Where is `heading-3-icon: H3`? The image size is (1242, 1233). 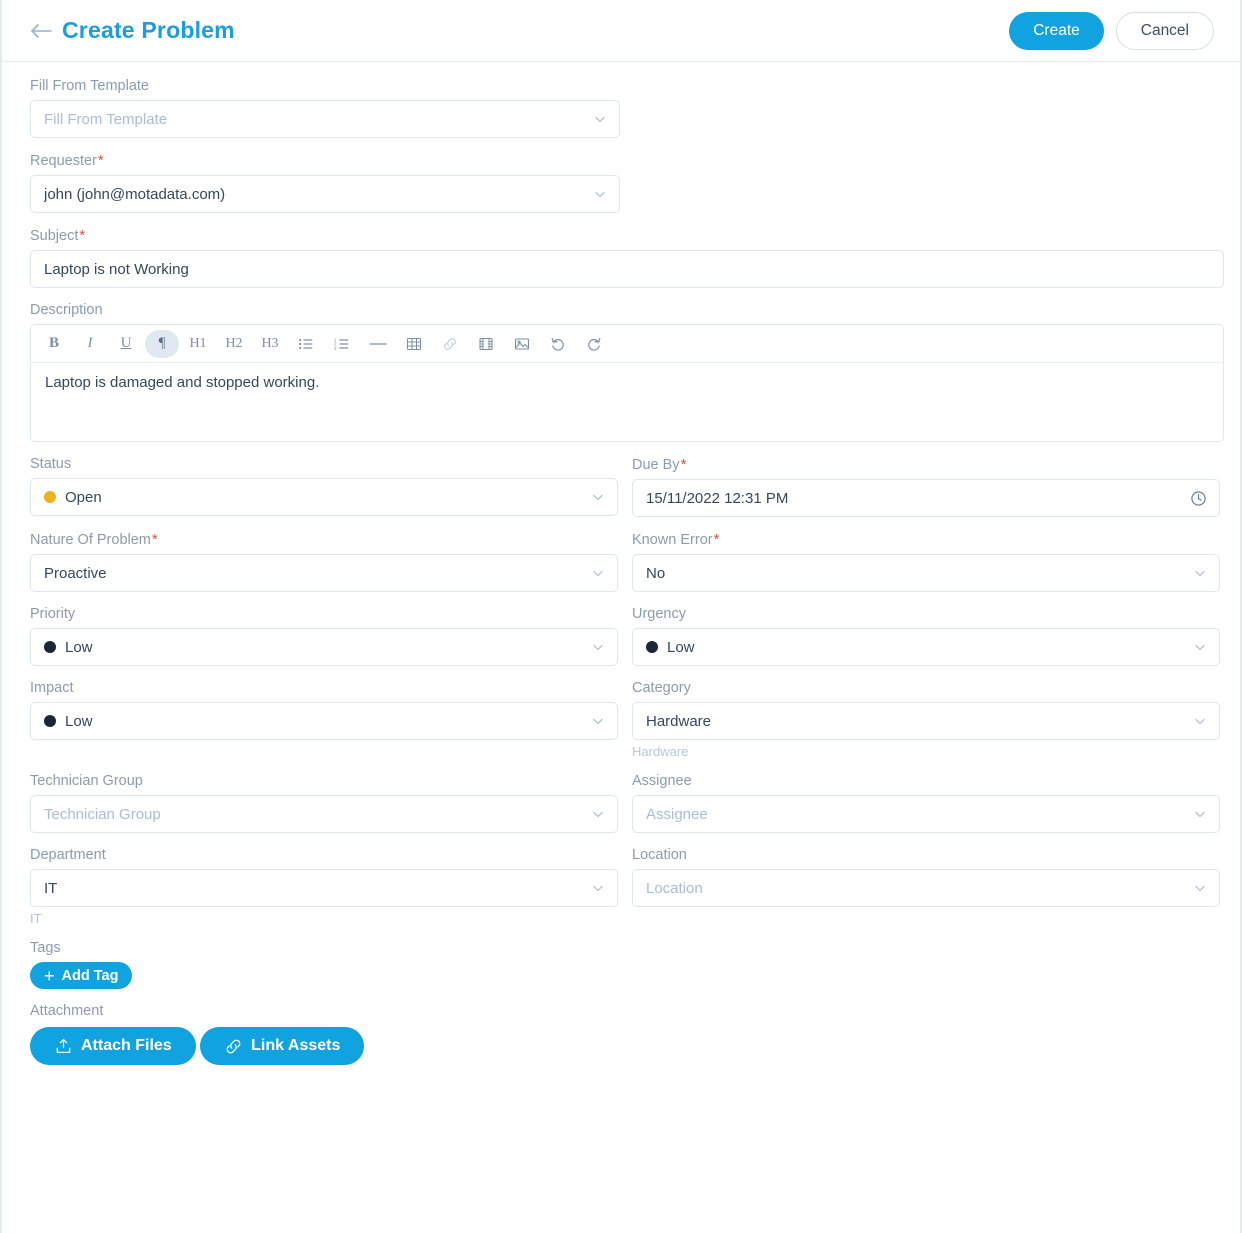 heading-3-icon: H3 is located at coordinates (270, 344).